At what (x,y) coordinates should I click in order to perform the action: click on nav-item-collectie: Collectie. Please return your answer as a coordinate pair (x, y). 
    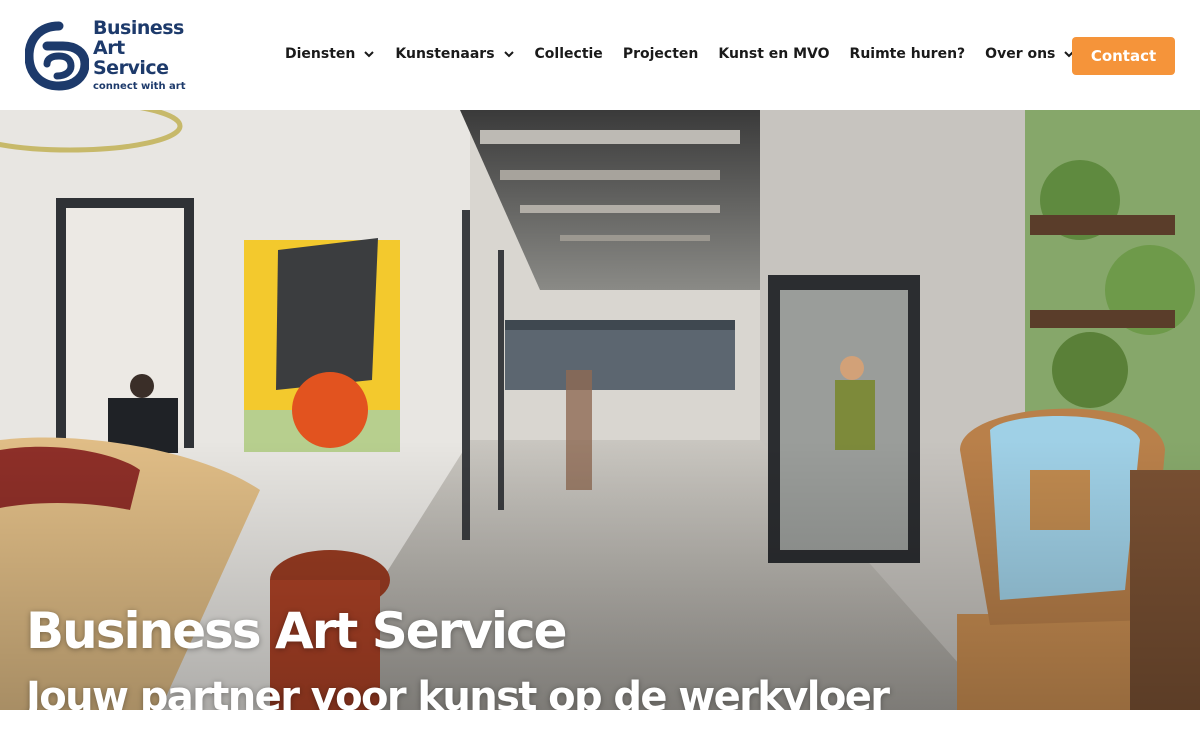
    Looking at the image, I should click on (569, 54).